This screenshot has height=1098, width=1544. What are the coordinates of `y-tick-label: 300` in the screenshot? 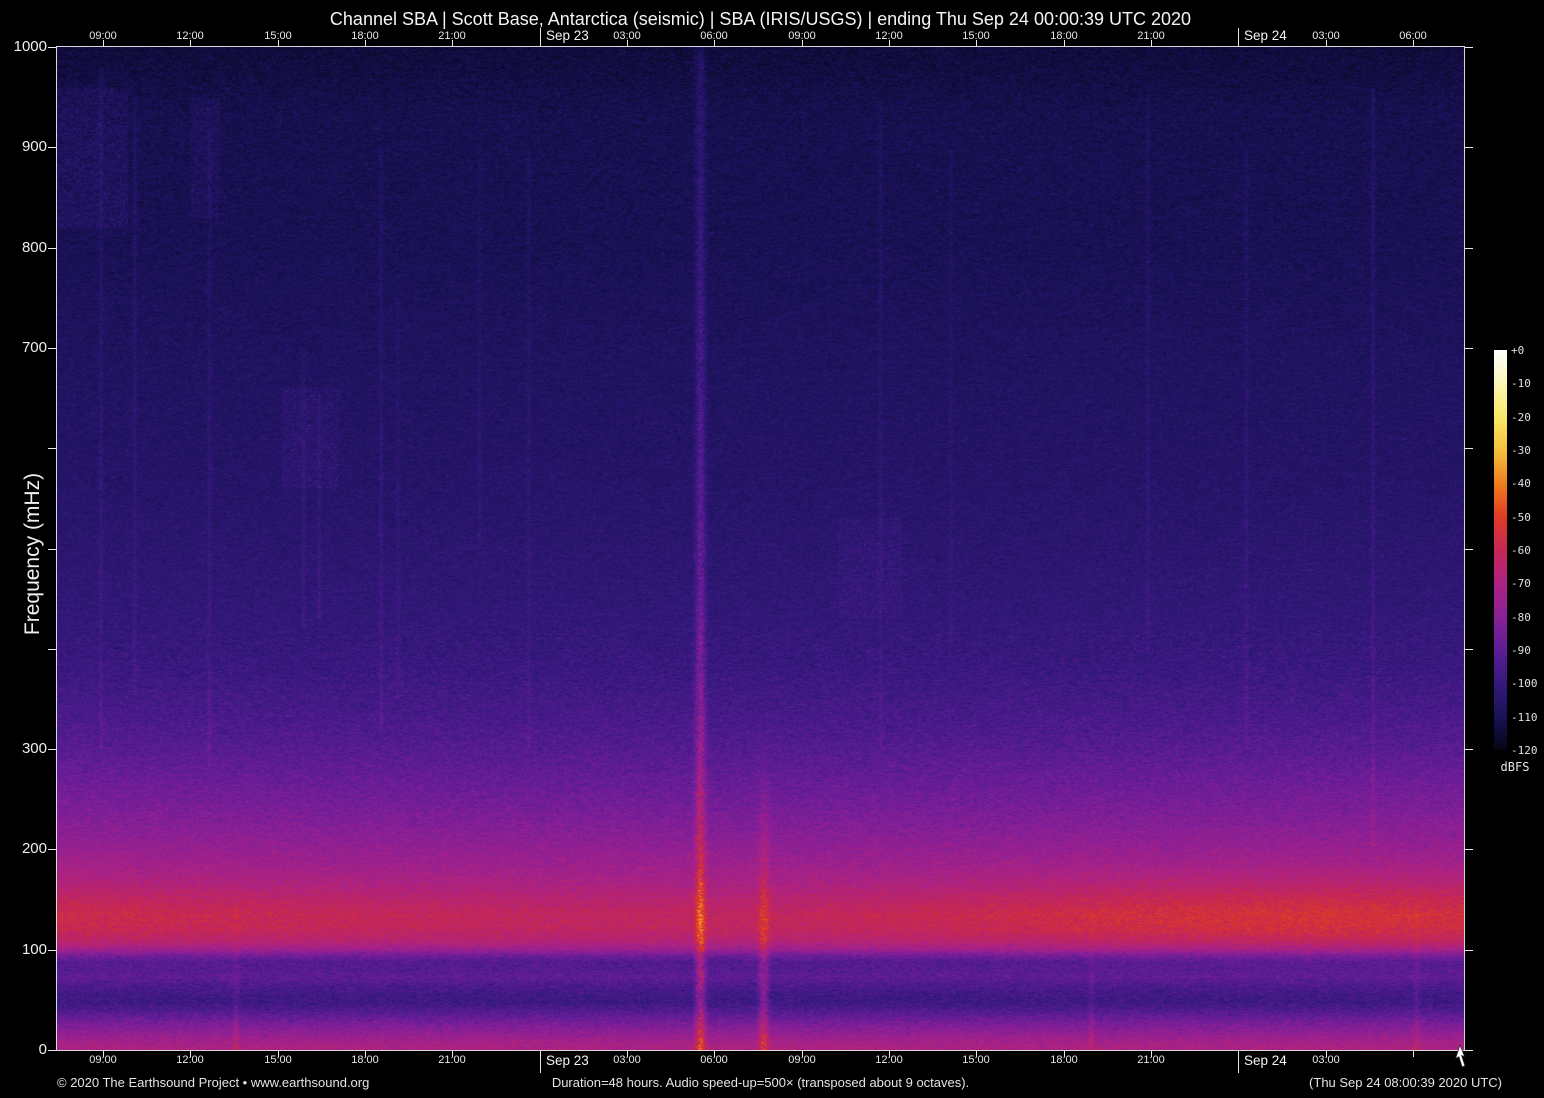 It's located at (34, 748).